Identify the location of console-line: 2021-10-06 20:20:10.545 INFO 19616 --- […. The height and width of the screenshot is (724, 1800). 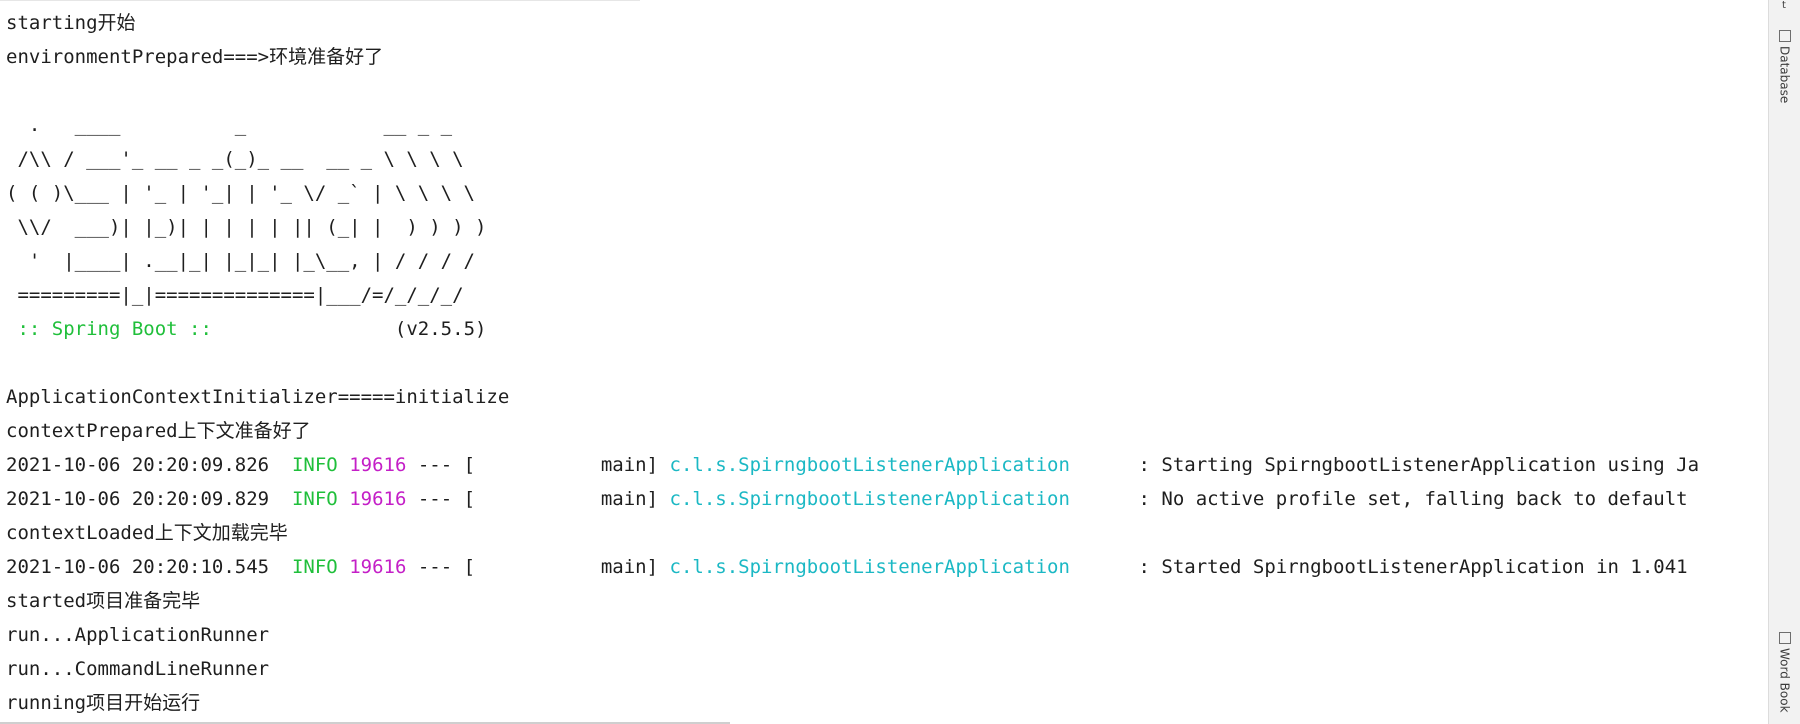
(887, 567).